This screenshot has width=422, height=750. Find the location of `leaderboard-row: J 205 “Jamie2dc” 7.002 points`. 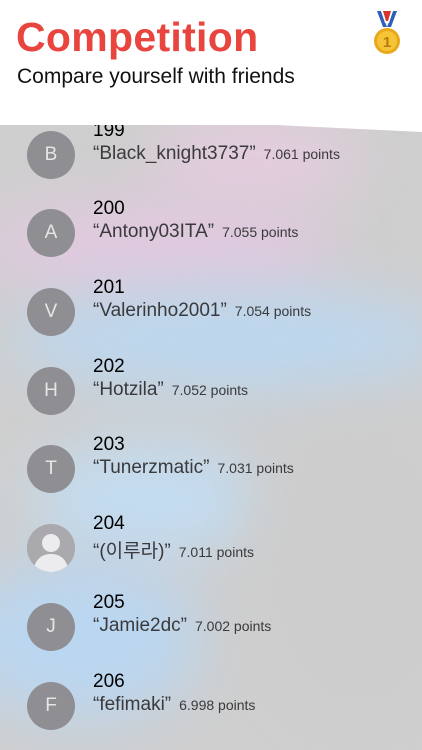

leaderboard-row: J 205 “Jamie2dc” 7.002 points is located at coordinates (211, 636).